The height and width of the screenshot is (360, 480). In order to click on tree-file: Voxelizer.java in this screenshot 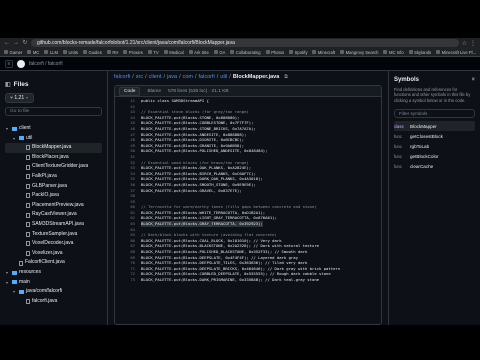, I will do `click(53, 254)`.